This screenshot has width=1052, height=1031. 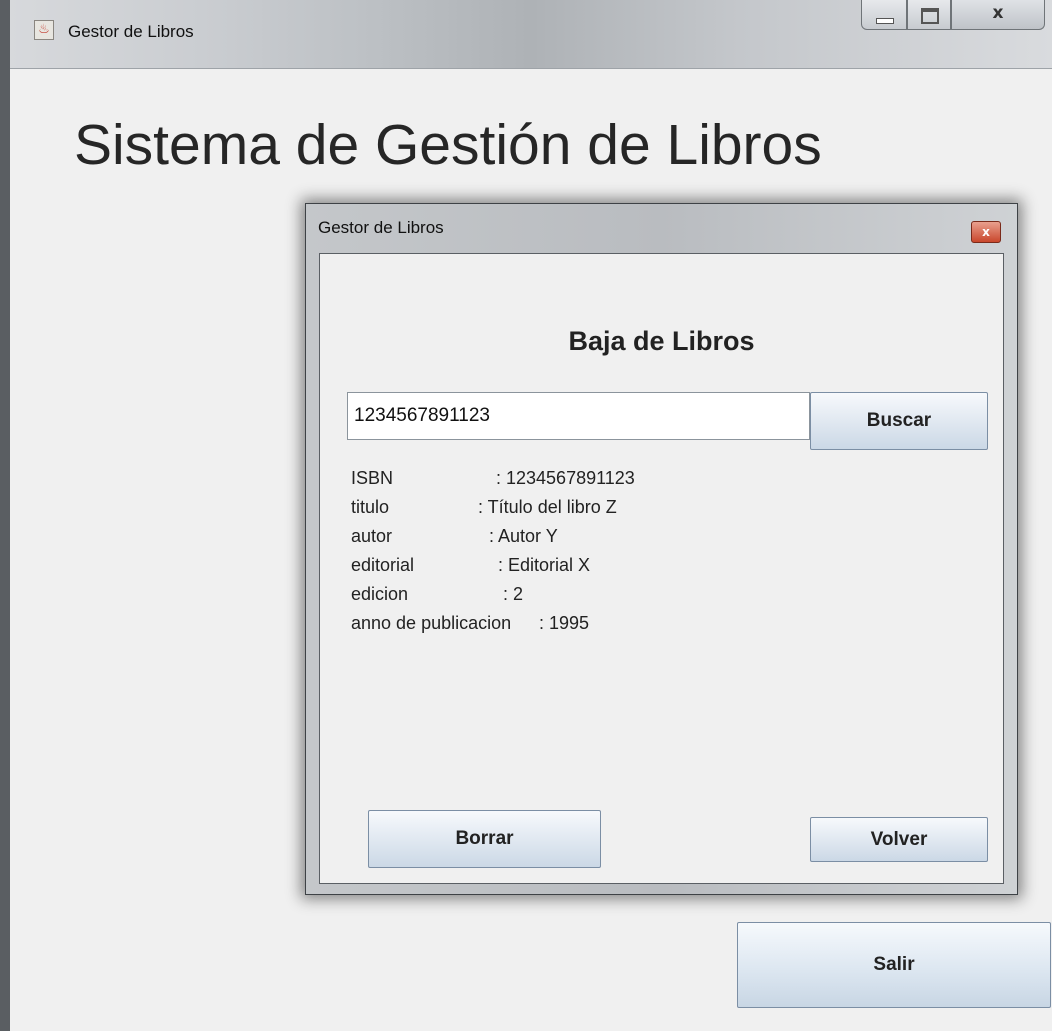 What do you see at coordinates (513, 594) in the screenshot?
I see `detail-value: : 2` at bounding box center [513, 594].